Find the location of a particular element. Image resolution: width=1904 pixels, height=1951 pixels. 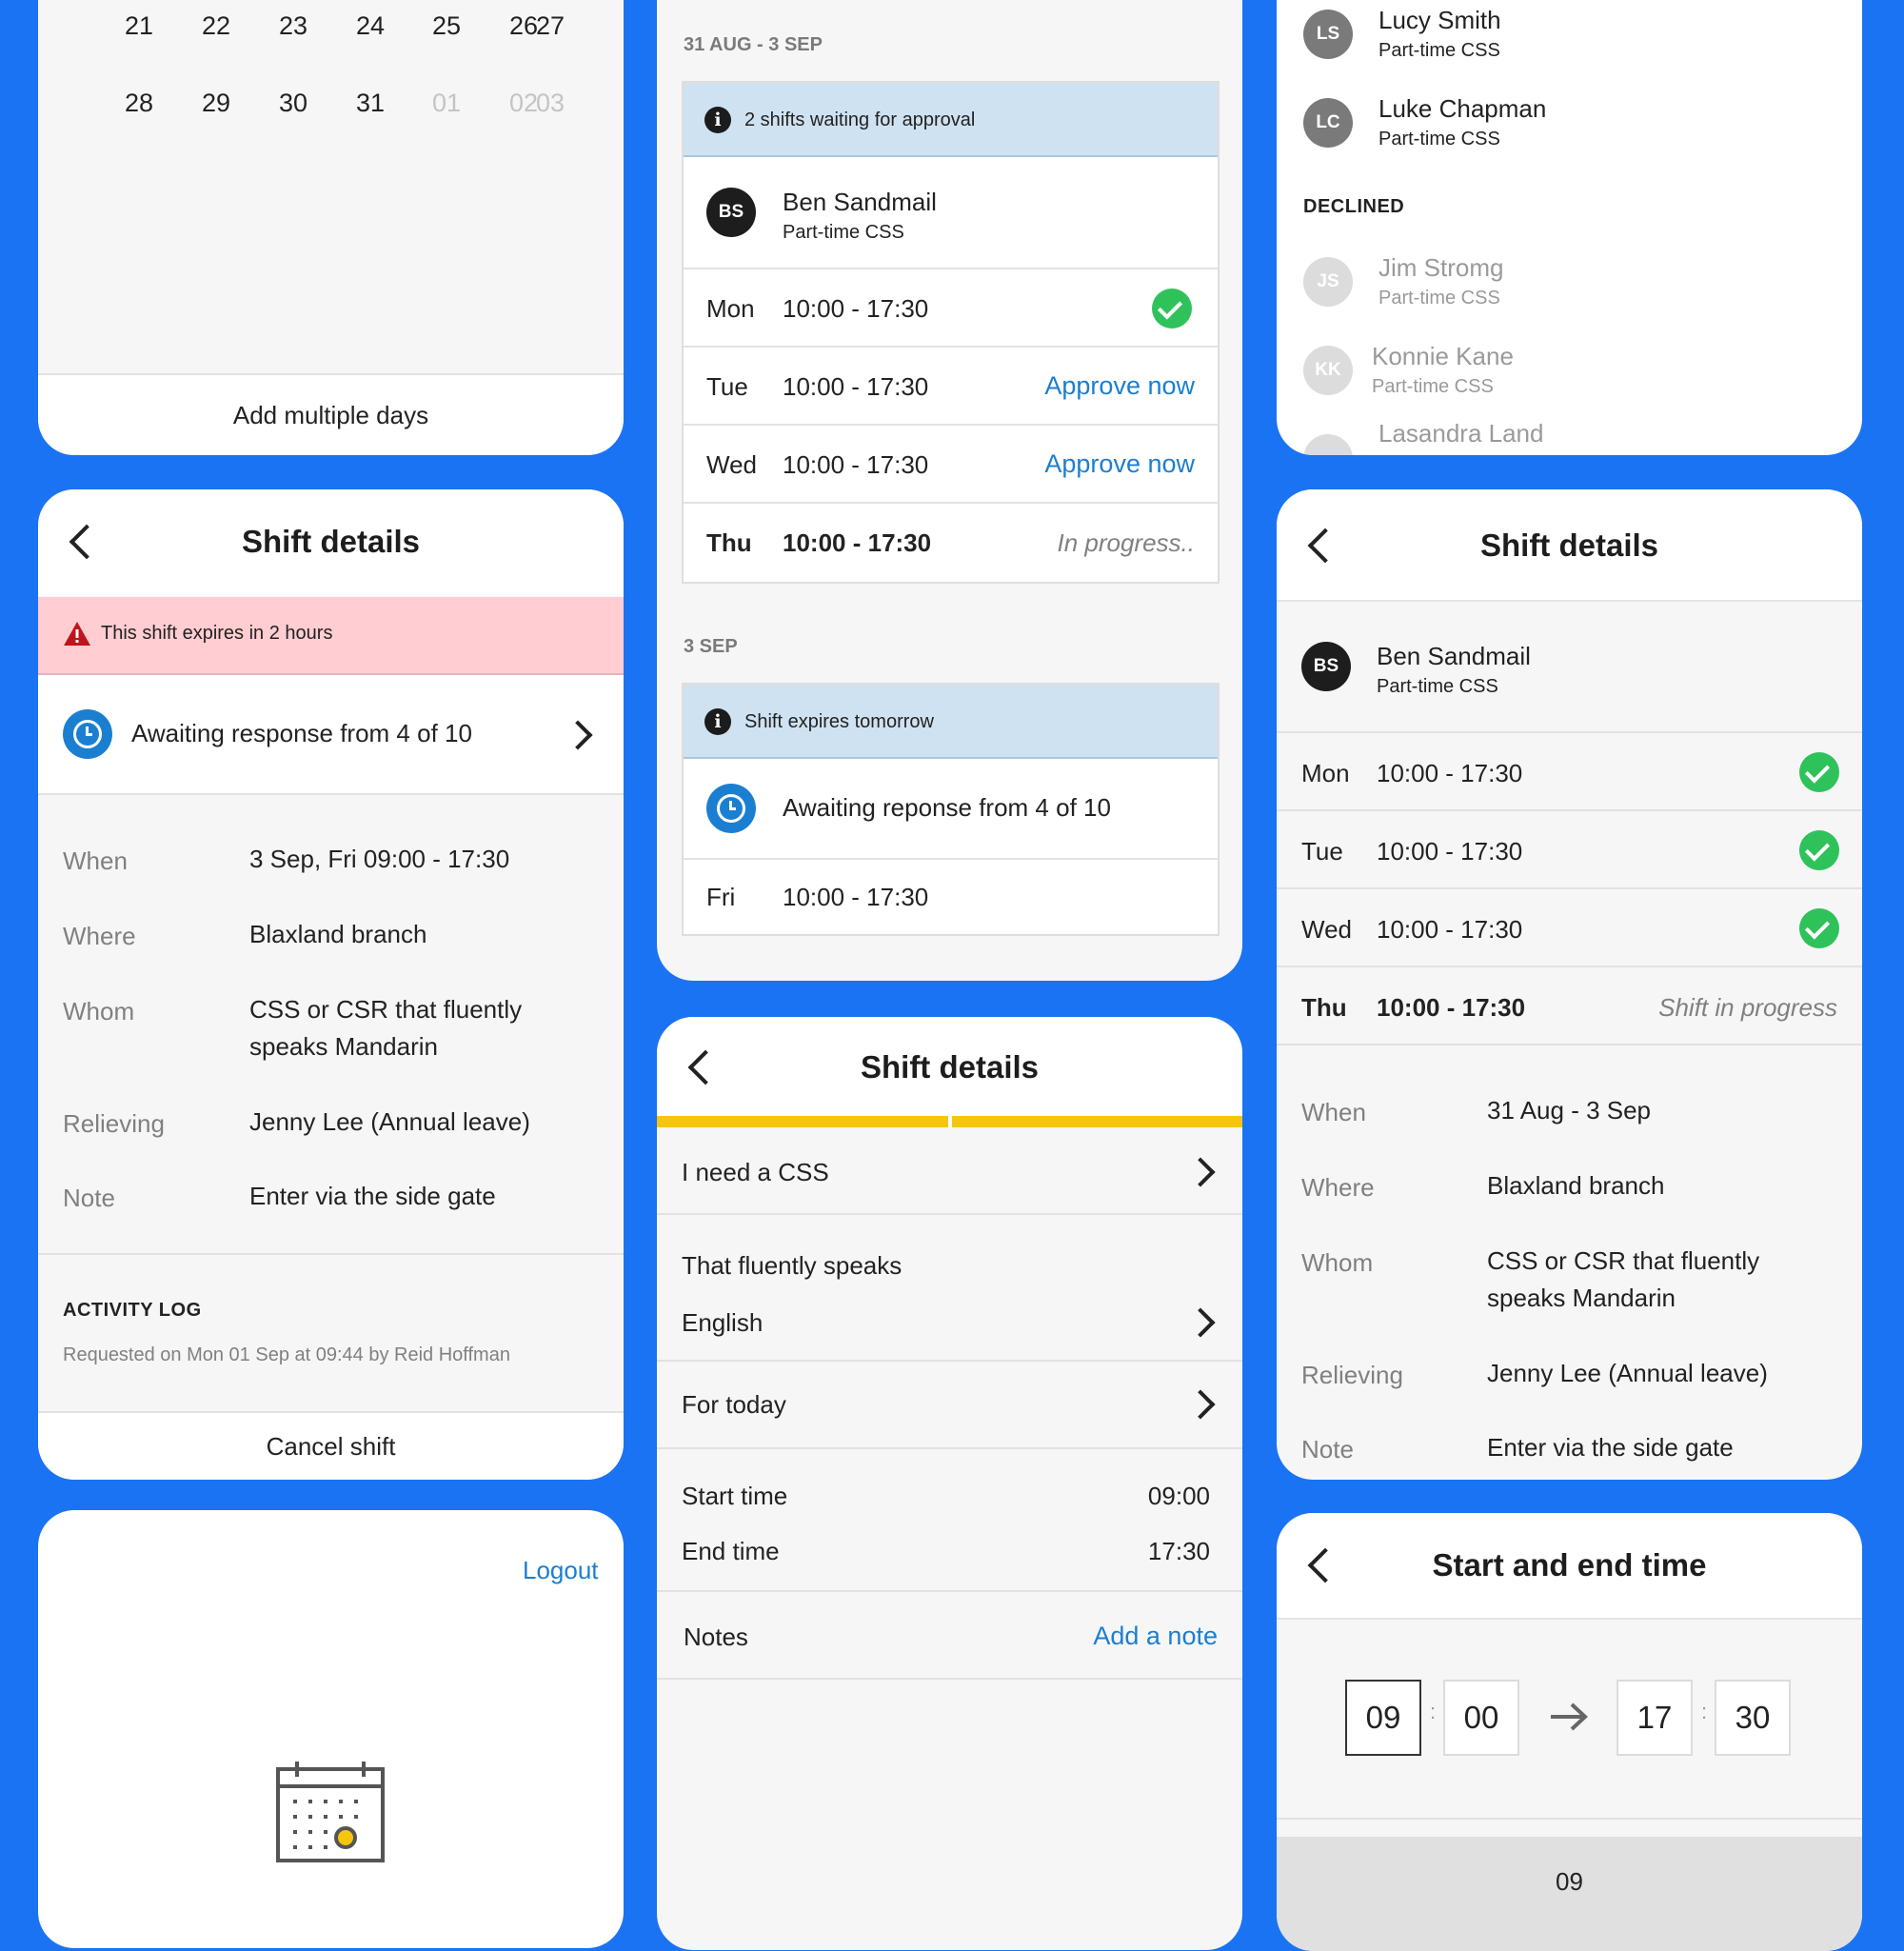

awaiting-response-row: Awaiting response from 4 of 10 is located at coordinates (331, 735).